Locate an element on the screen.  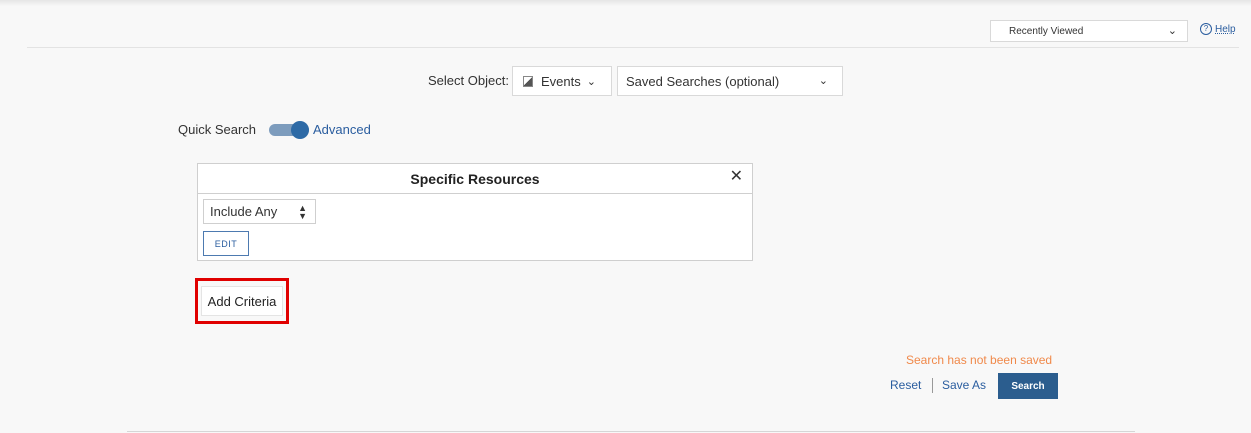
saved-searches-value: Saved Searches (optional) is located at coordinates (703, 81).